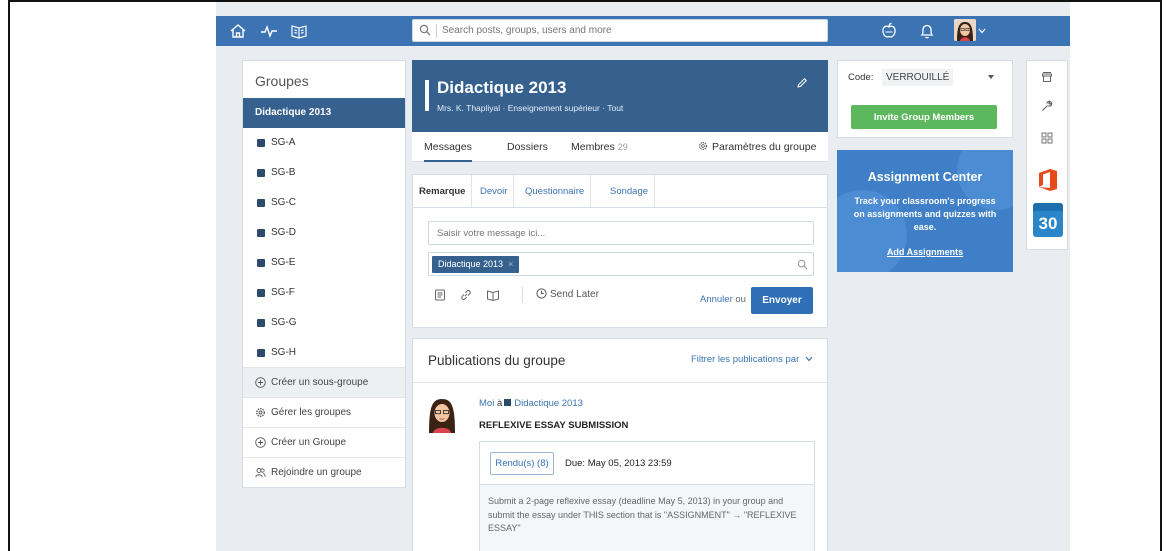 This screenshot has width=1166, height=551. I want to click on invite-members-button: Invite Group Members, so click(924, 117).